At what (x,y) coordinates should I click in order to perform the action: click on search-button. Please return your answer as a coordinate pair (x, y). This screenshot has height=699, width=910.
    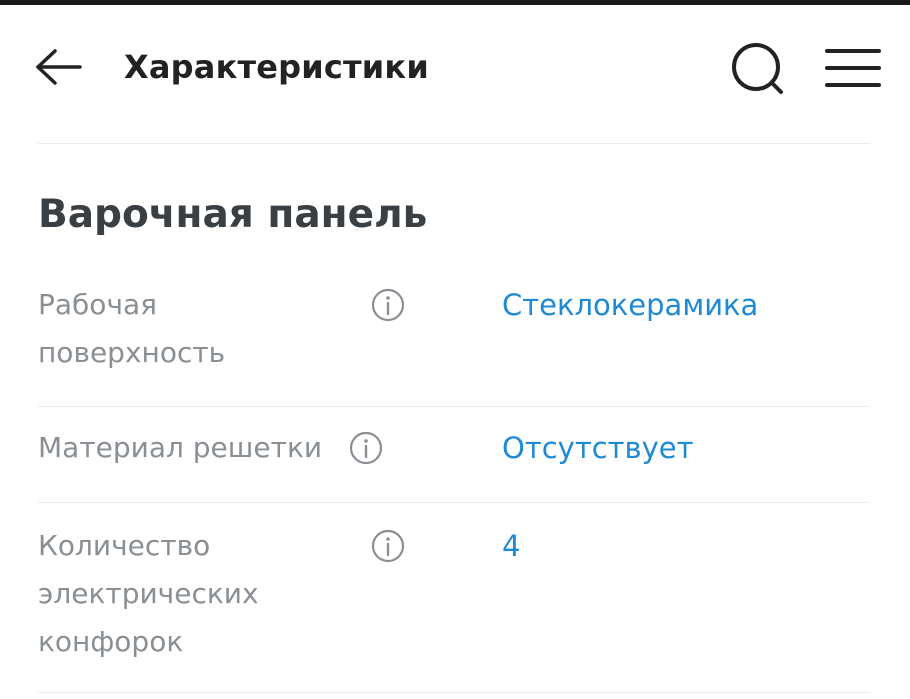
    Looking at the image, I should click on (757, 69).